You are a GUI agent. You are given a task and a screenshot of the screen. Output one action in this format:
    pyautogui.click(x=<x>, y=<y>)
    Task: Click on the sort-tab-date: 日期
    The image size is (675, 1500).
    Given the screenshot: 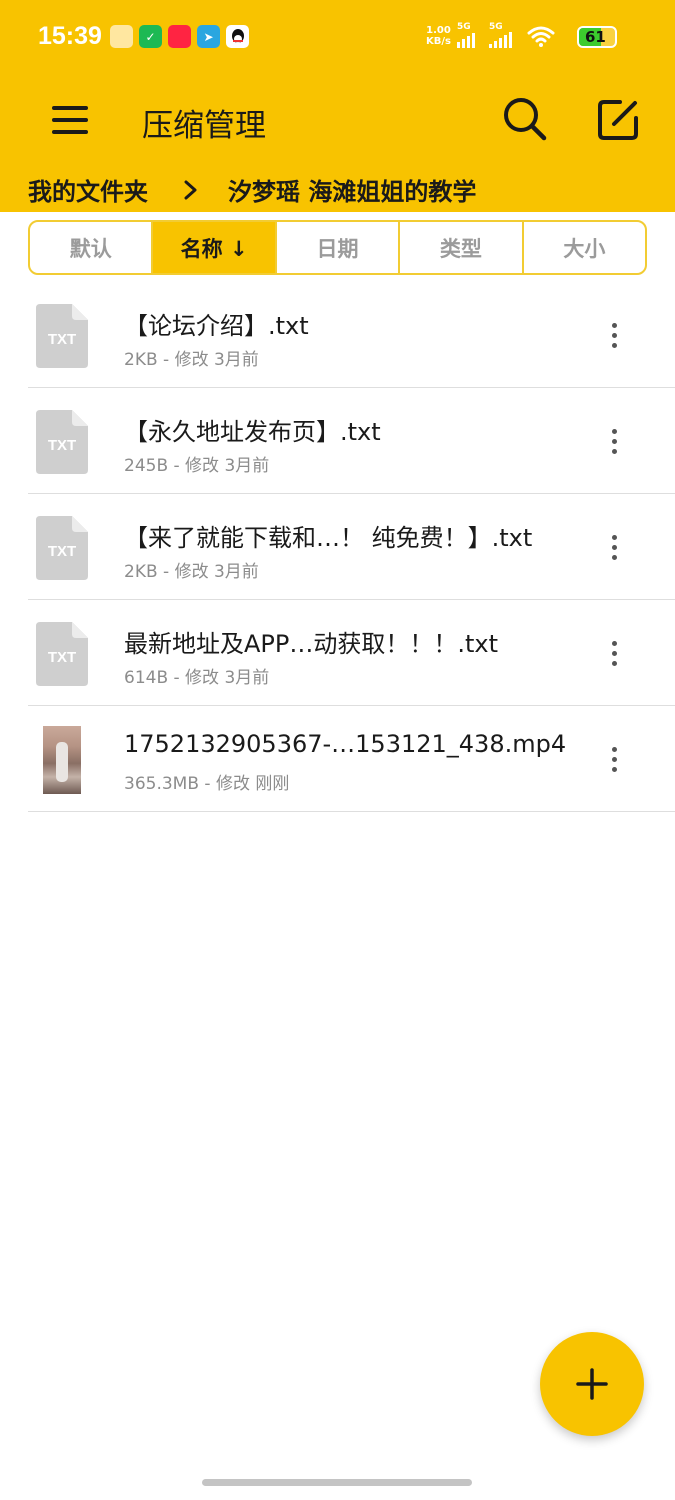 What is the action you would take?
    pyautogui.click(x=339, y=247)
    